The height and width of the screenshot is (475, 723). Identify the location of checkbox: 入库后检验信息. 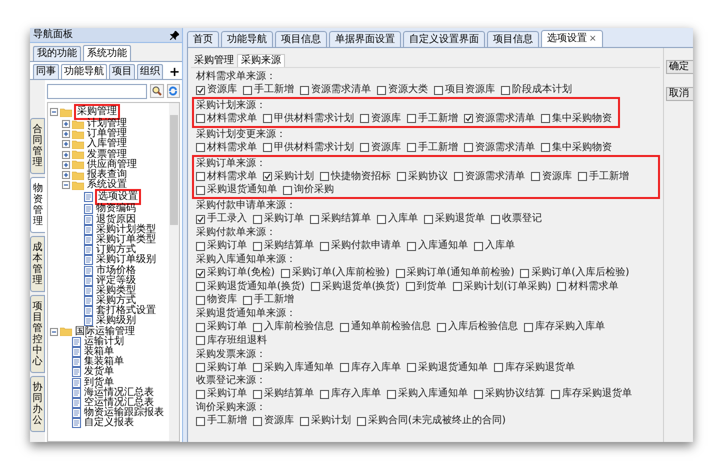
(477, 327).